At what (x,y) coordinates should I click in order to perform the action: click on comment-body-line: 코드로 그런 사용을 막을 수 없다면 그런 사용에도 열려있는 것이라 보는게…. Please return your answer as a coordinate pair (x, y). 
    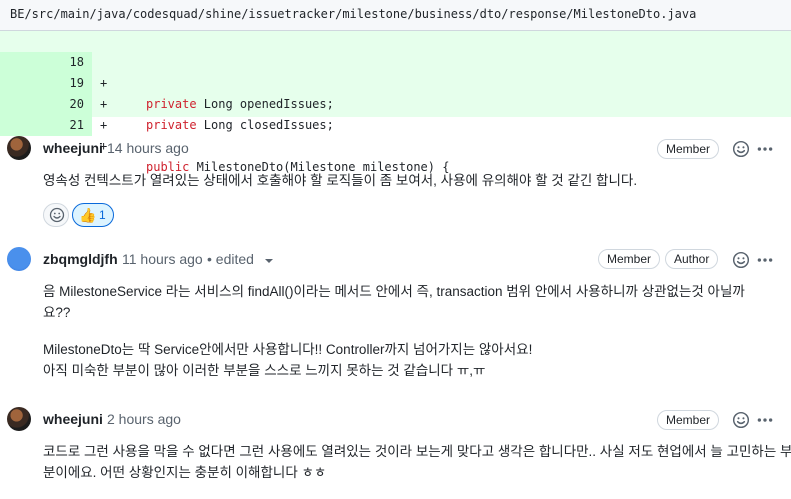
    Looking at the image, I should click on (417, 451).